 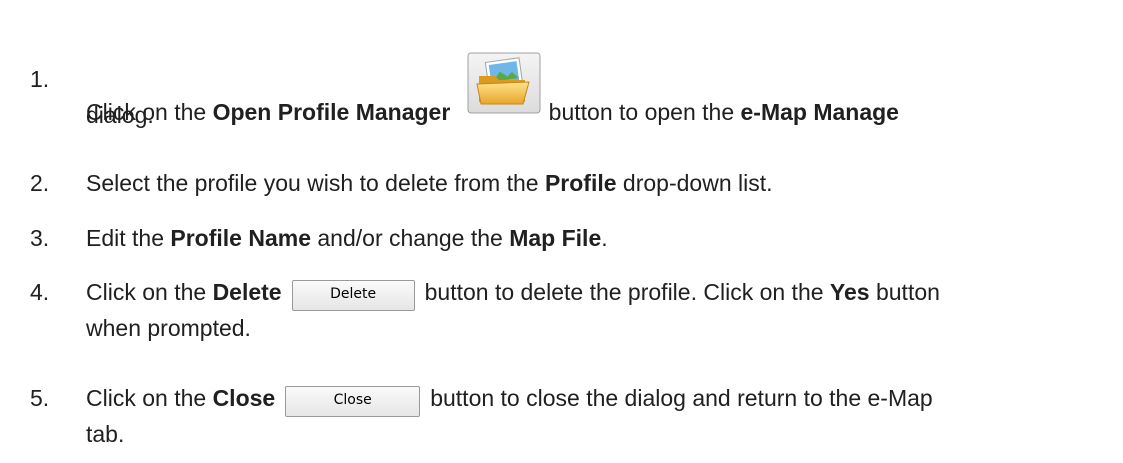 What do you see at coordinates (120, 115) in the screenshot?
I see `step-text-continued: dialog.` at bounding box center [120, 115].